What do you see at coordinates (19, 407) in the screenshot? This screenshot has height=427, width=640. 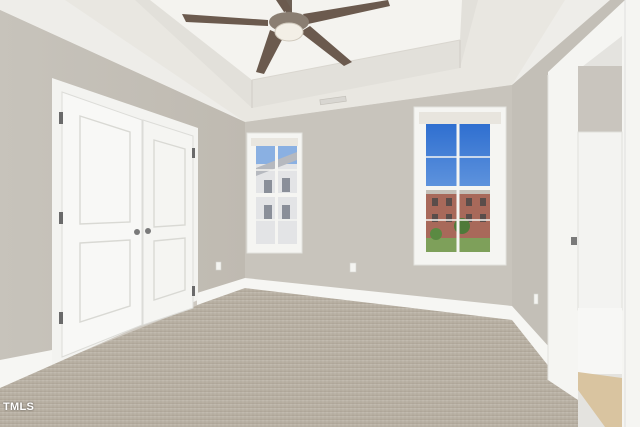 I see `photo-watermark: TMLS` at bounding box center [19, 407].